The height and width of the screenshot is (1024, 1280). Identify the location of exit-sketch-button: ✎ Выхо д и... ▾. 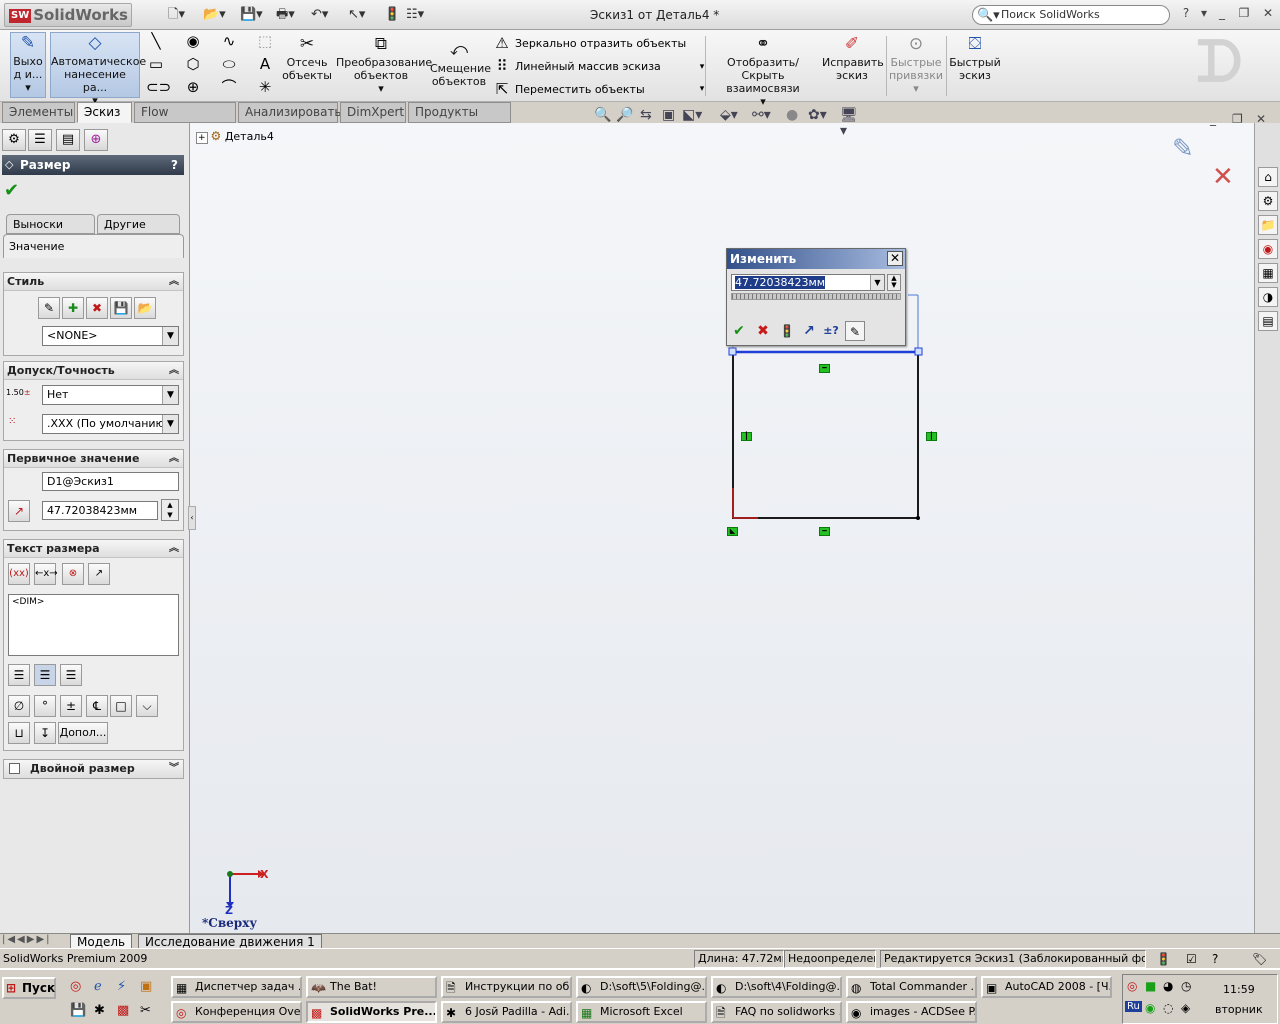
(28, 65).